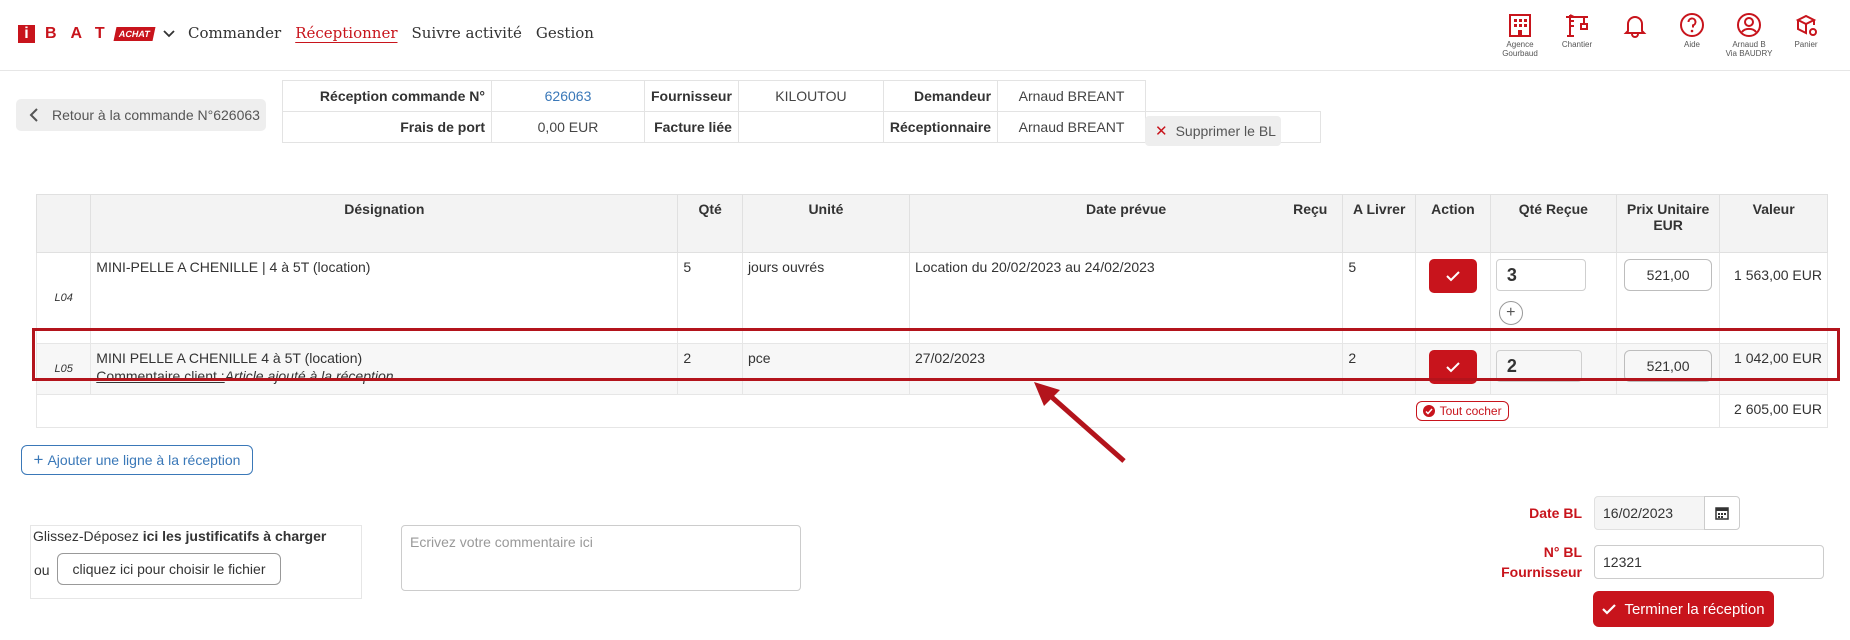  What do you see at coordinates (156, 115) in the screenshot?
I see `back-to-order-label: Retour à la commande N°626063` at bounding box center [156, 115].